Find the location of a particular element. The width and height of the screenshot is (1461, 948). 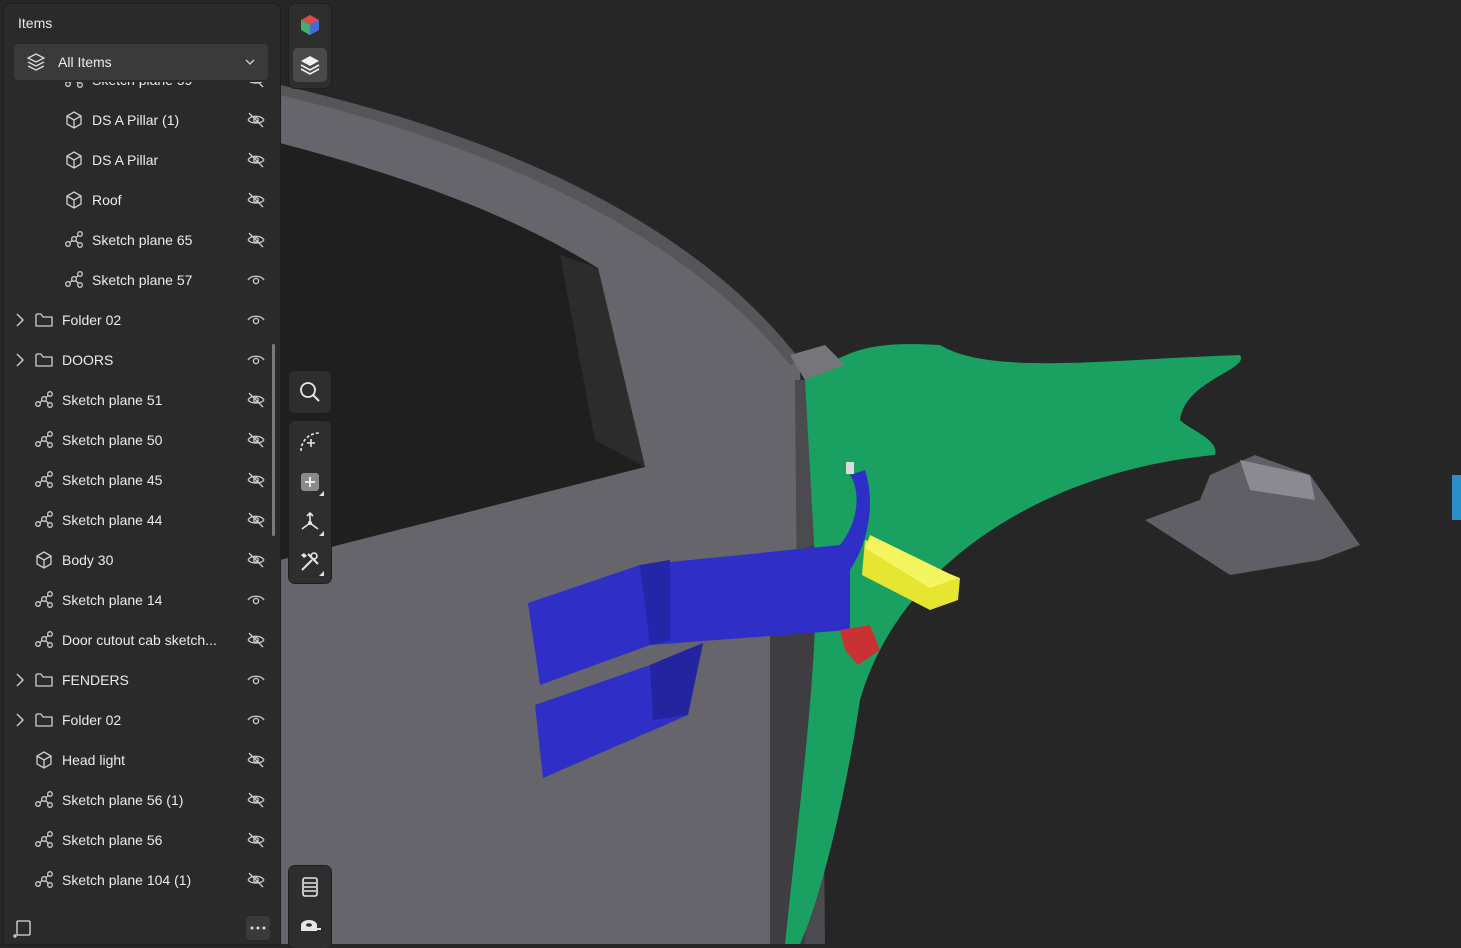

new-item-icon is located at coordinates (23, 929).